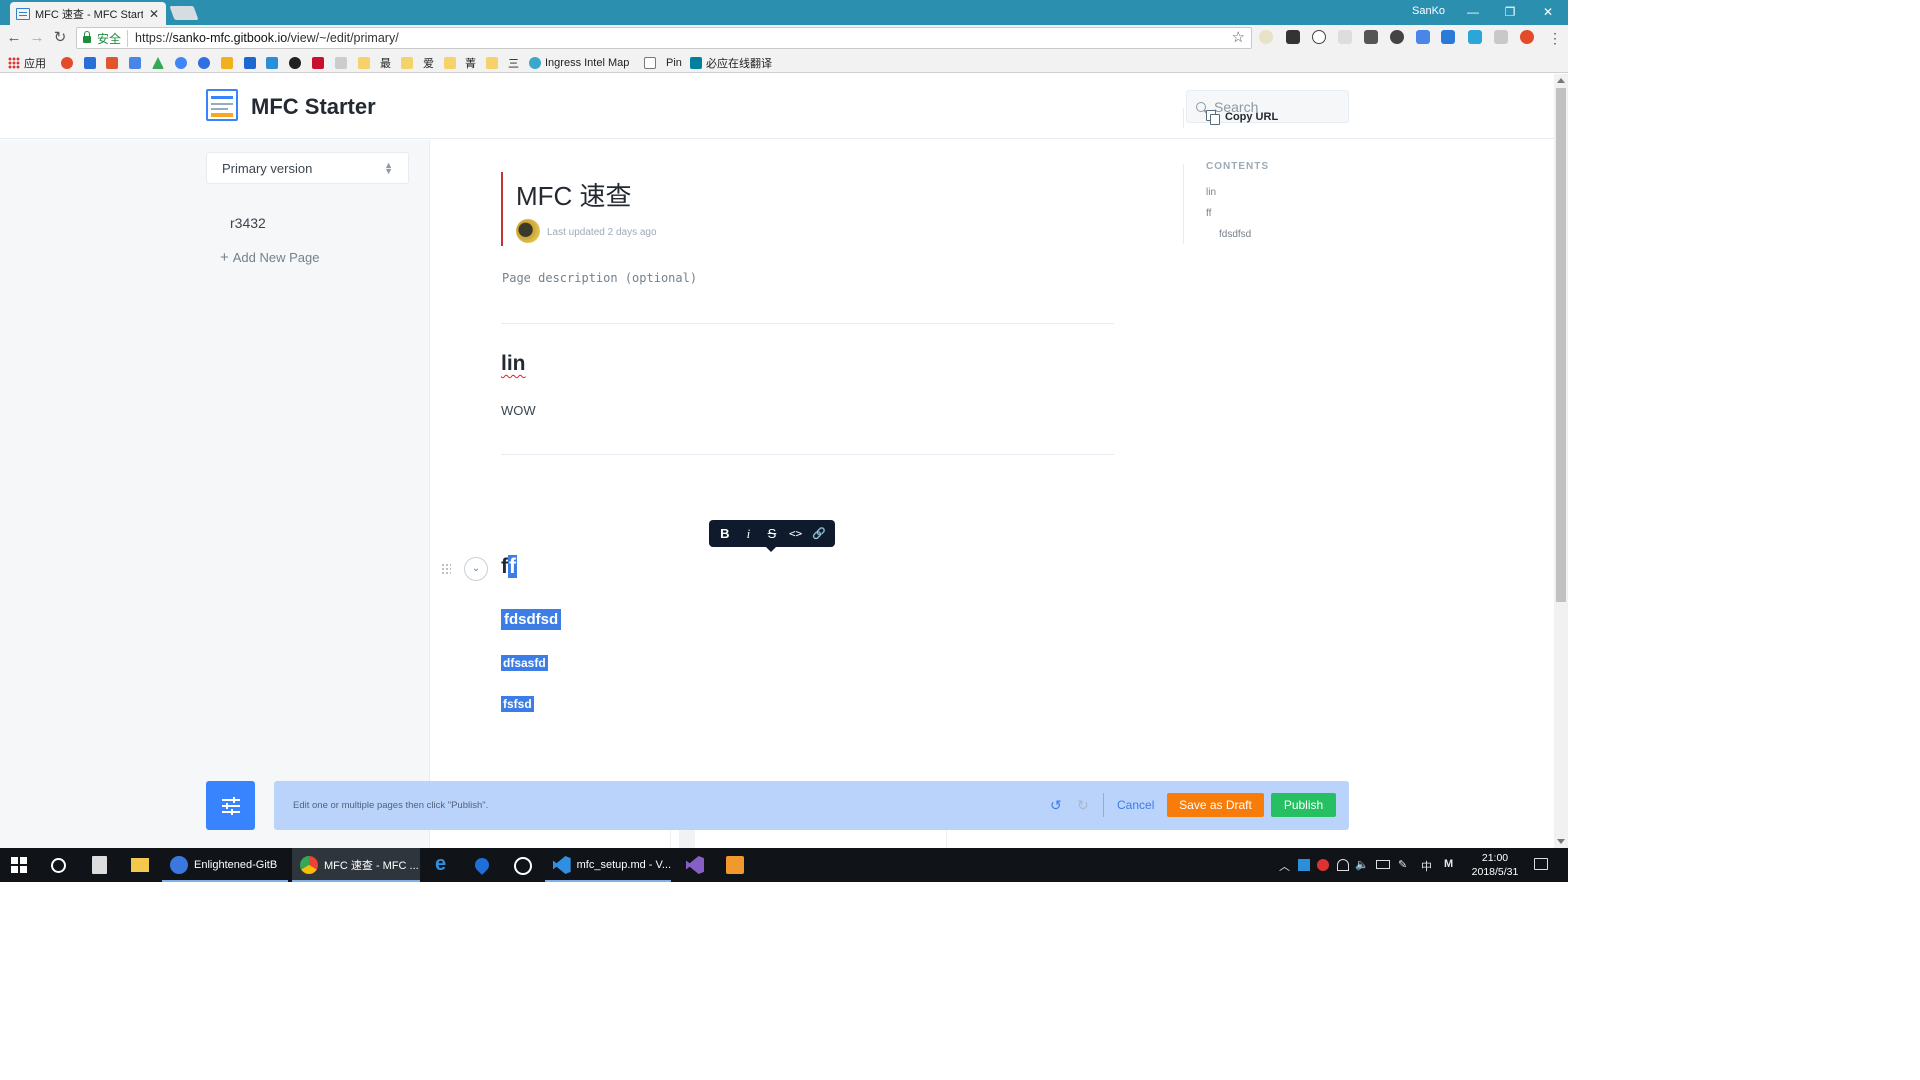 This screenshot has height=1080, width=1920. What do you see at coordinates (1561, 80) in the screenshot?
I see `scroll-up-icon` at bounding box center [1561, 80].